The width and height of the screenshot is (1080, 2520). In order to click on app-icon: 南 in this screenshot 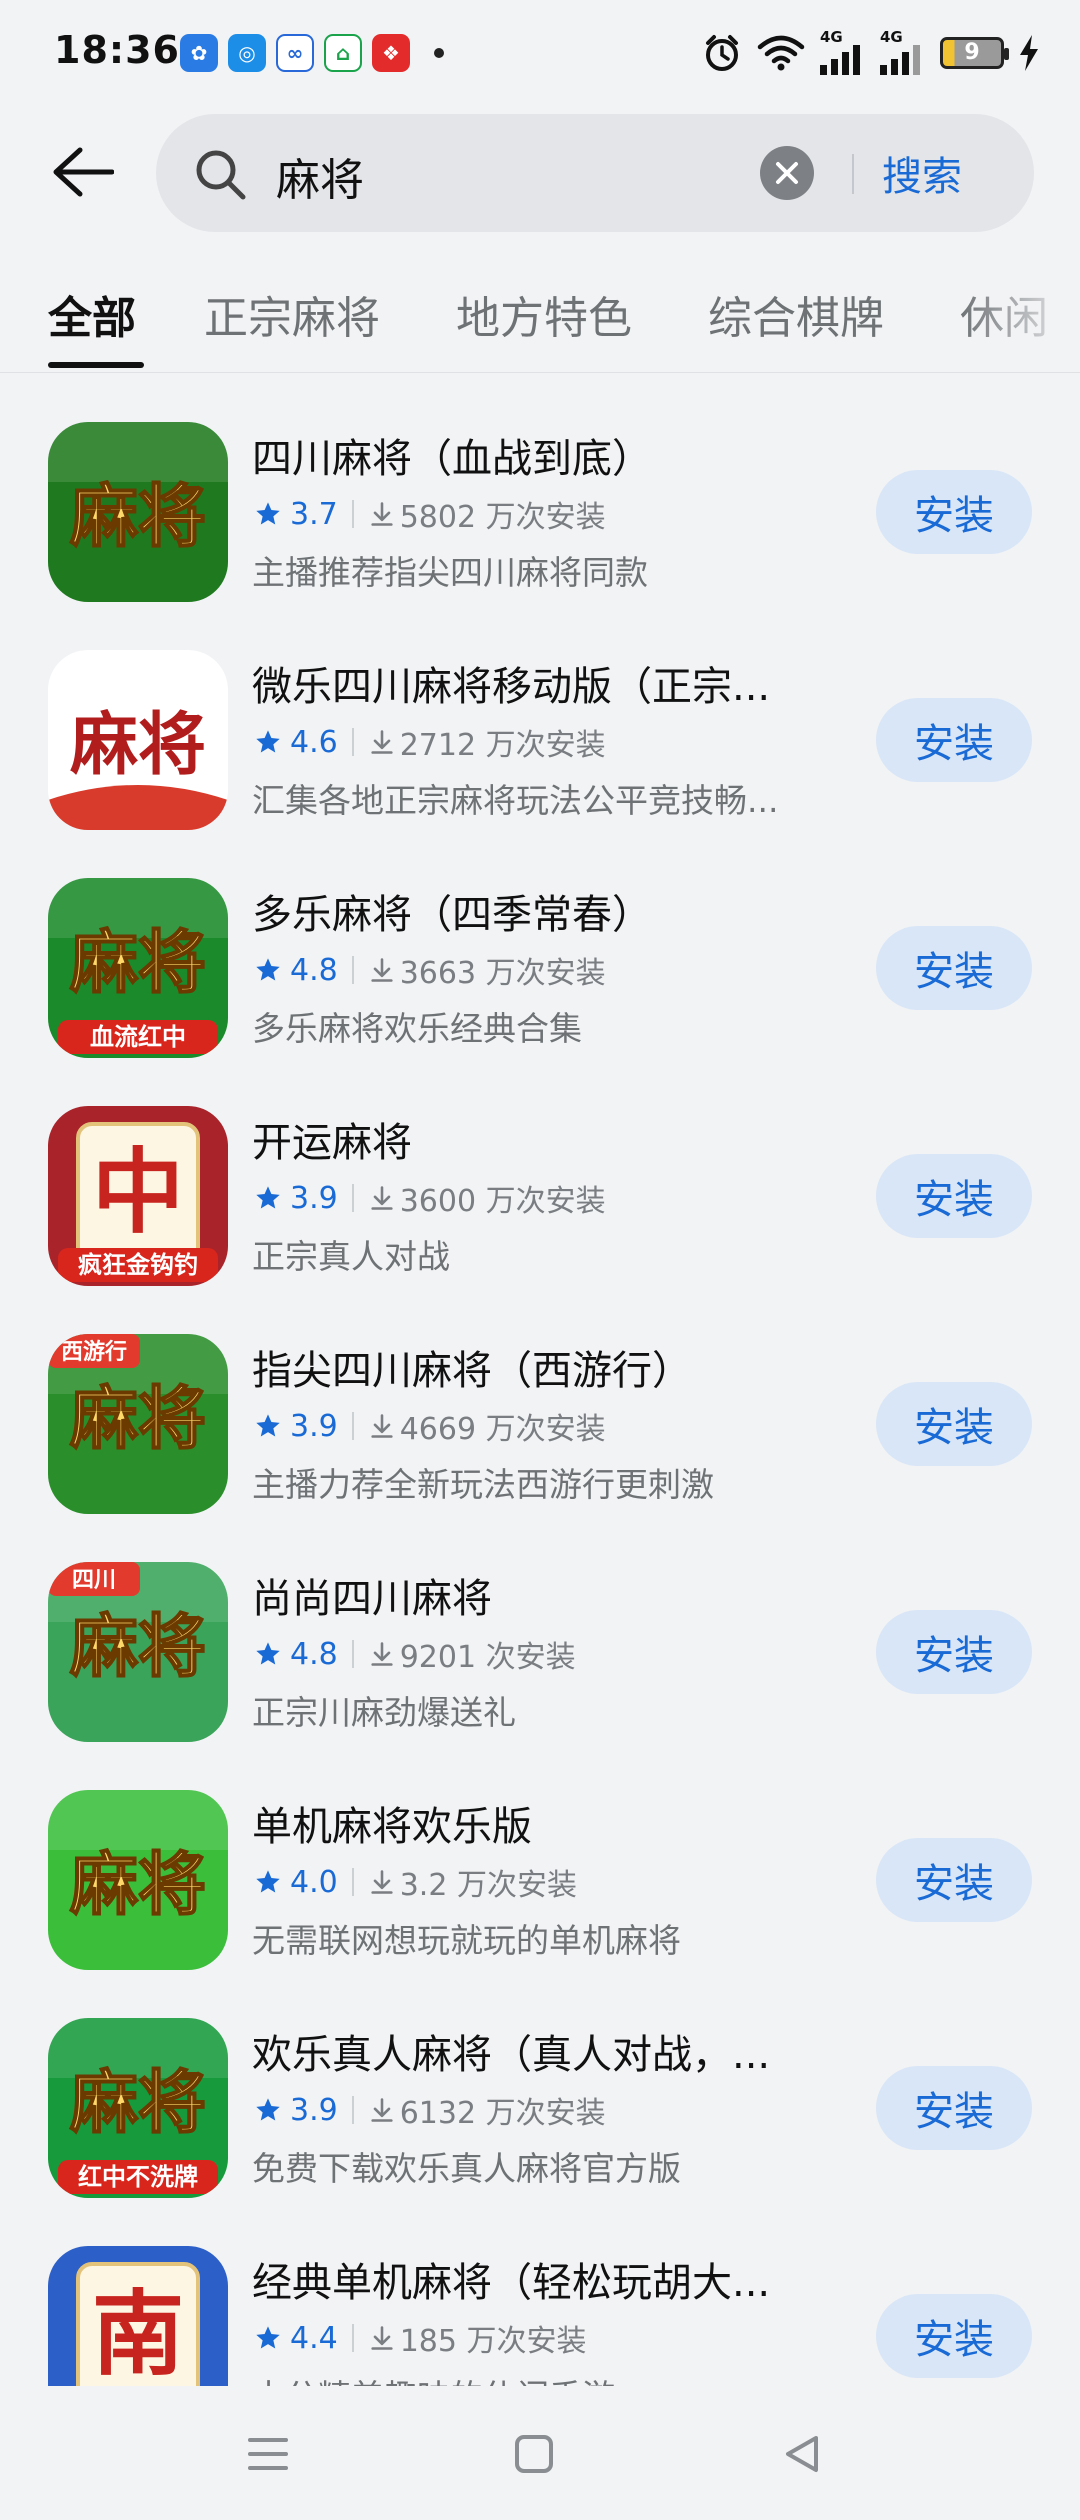, I will do `click(138, 2316)`.